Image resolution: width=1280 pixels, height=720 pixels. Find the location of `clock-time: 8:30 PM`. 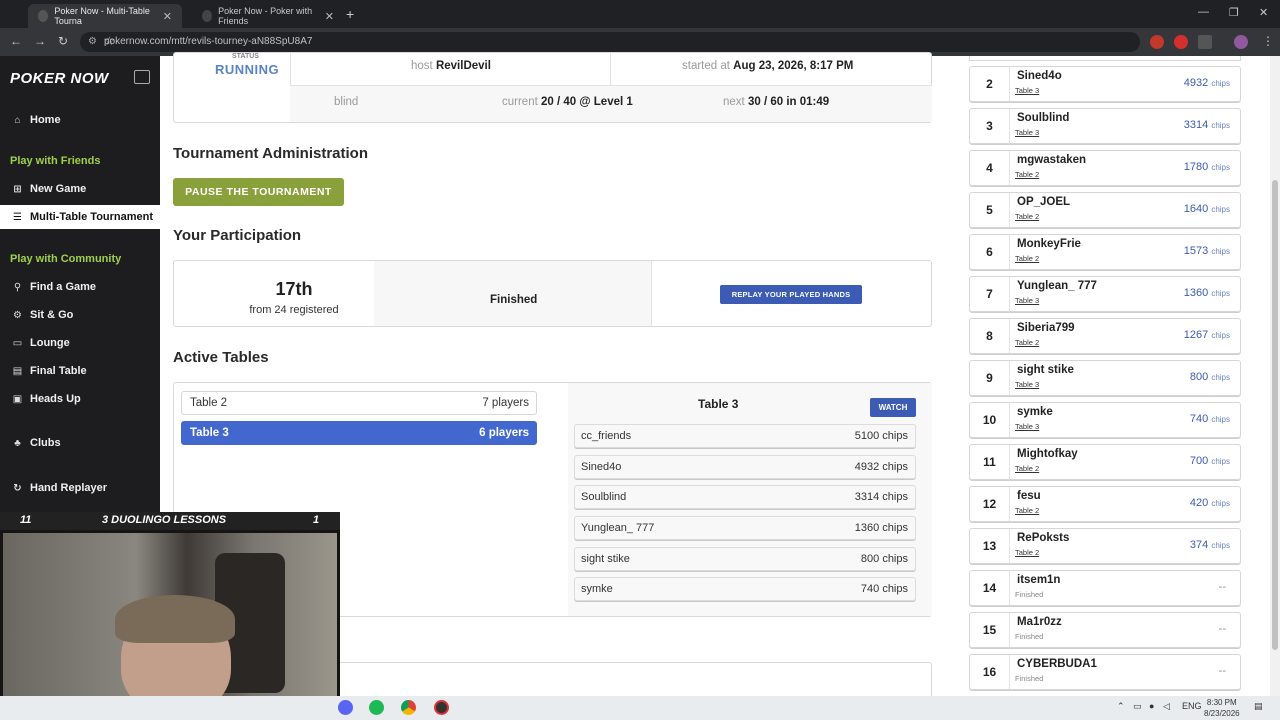

clock-time: 8:30 PM is located at coordinates (1221, 702).